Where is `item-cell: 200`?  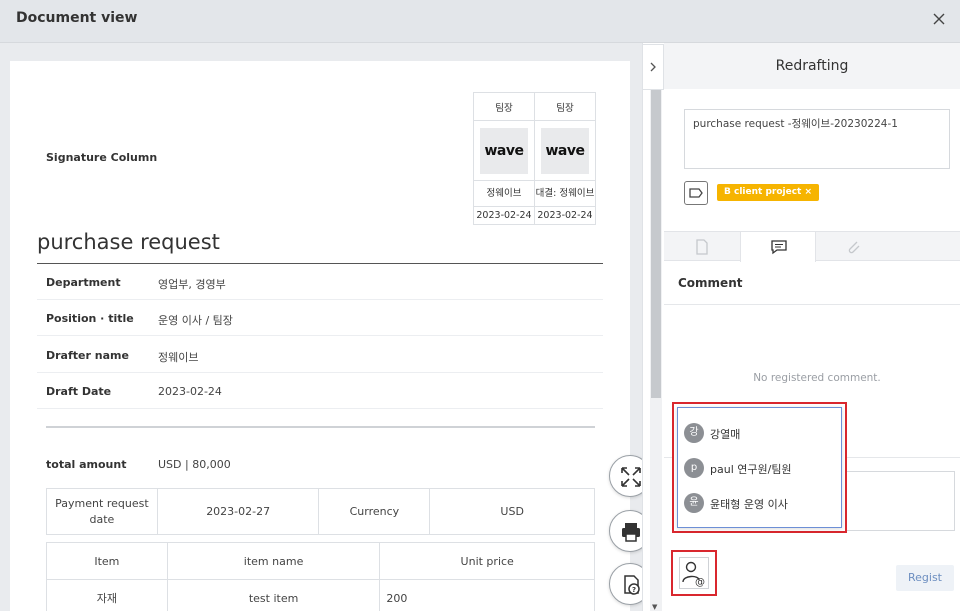 item-cell: 200 is located at coordinates (487, 595).